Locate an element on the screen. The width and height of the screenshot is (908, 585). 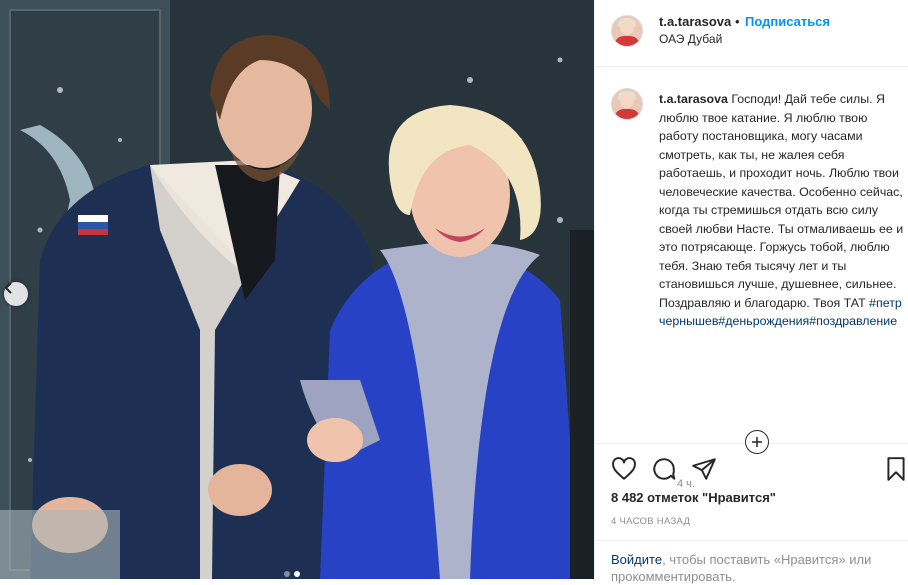
login-link: Войдите is located at coordinates (636, 559).